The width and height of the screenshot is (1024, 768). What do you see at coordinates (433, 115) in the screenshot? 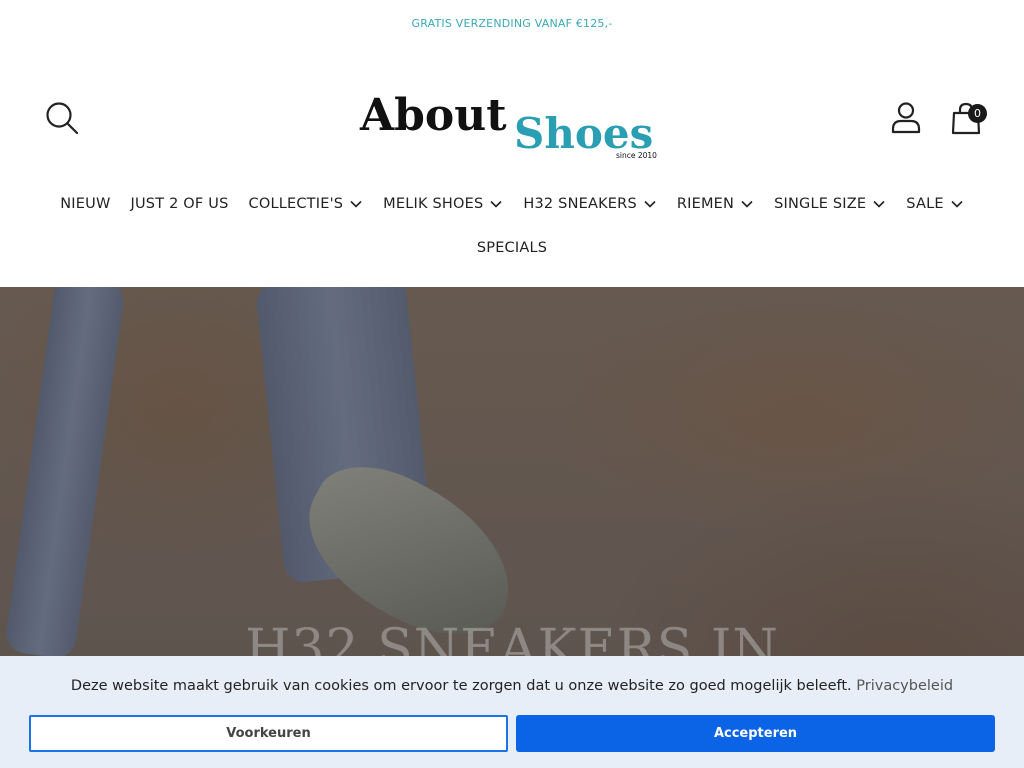
I see `logo-word-about: About` at bounding box center [433, 115].